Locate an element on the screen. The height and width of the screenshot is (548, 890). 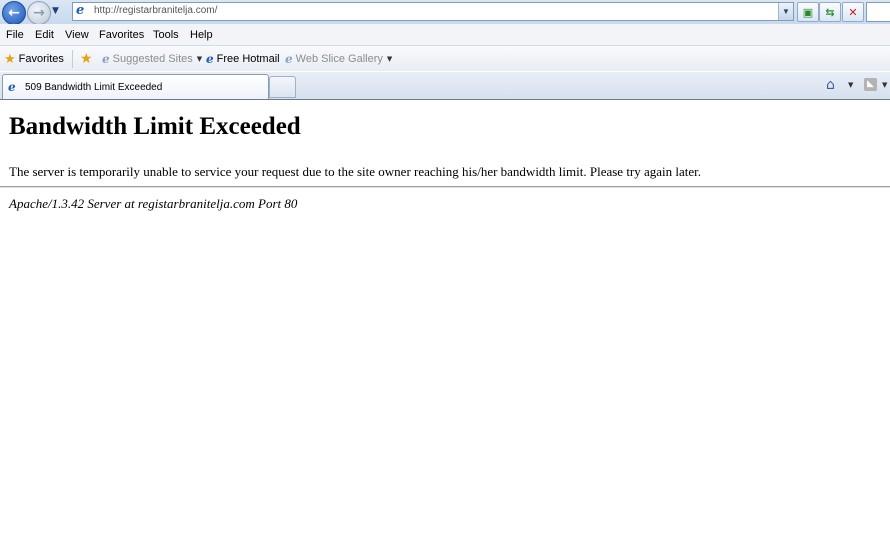
stop-button: ✕ is located at coordinates (853, 12).